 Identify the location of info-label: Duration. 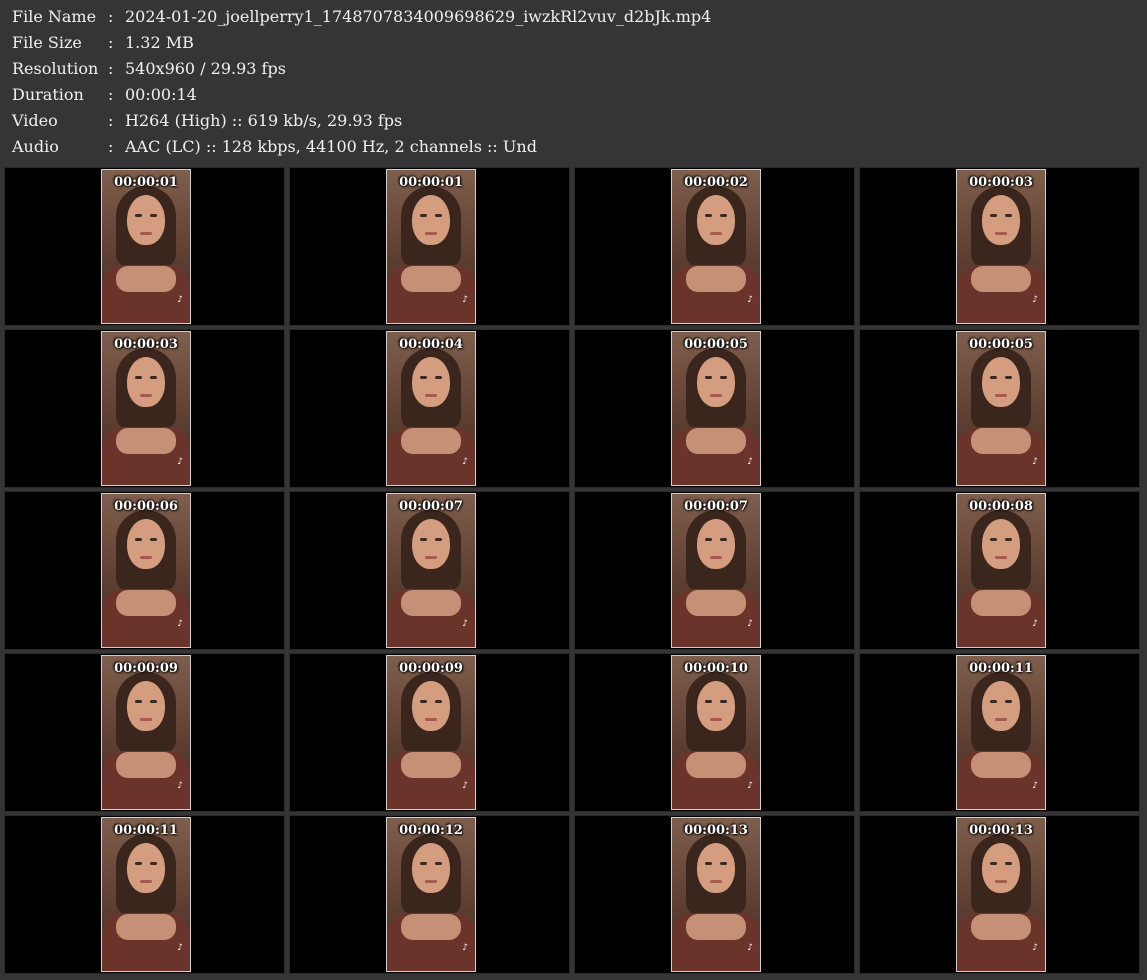
(48, 94).